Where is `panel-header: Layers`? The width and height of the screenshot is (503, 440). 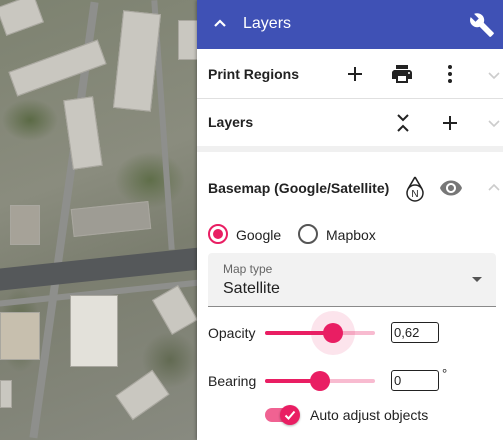
panel-header: Layers is located at coordinates (350, 24).